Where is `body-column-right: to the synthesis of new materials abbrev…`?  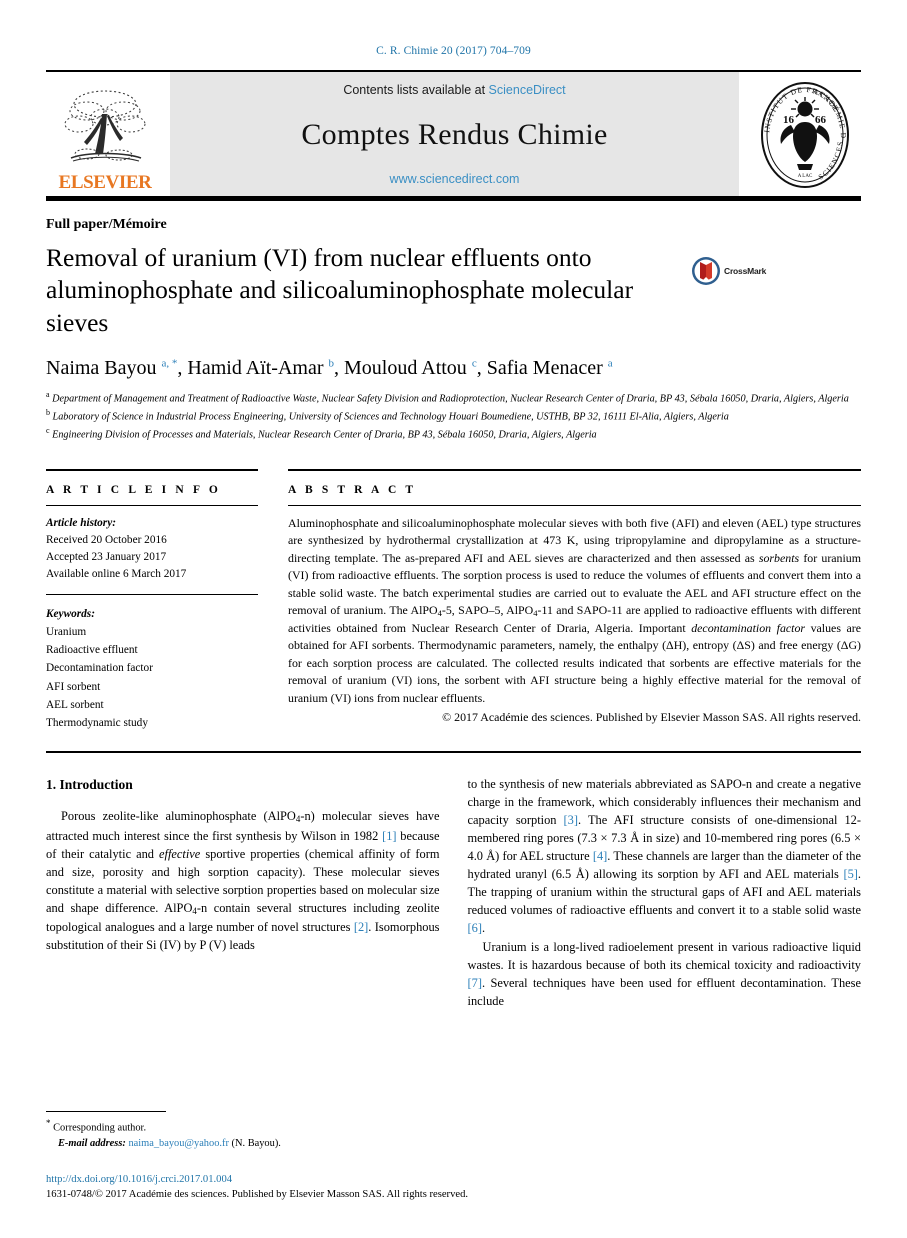
body-column-right: to the synthesis of new materials abbrev… is located at coordinates (665, 892).